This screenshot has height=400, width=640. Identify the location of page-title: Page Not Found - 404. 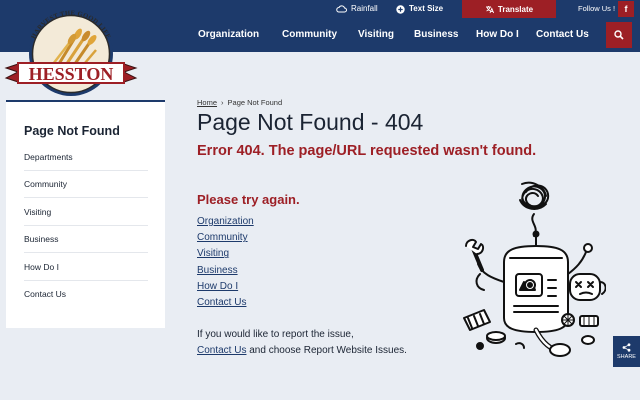
(310, 122).